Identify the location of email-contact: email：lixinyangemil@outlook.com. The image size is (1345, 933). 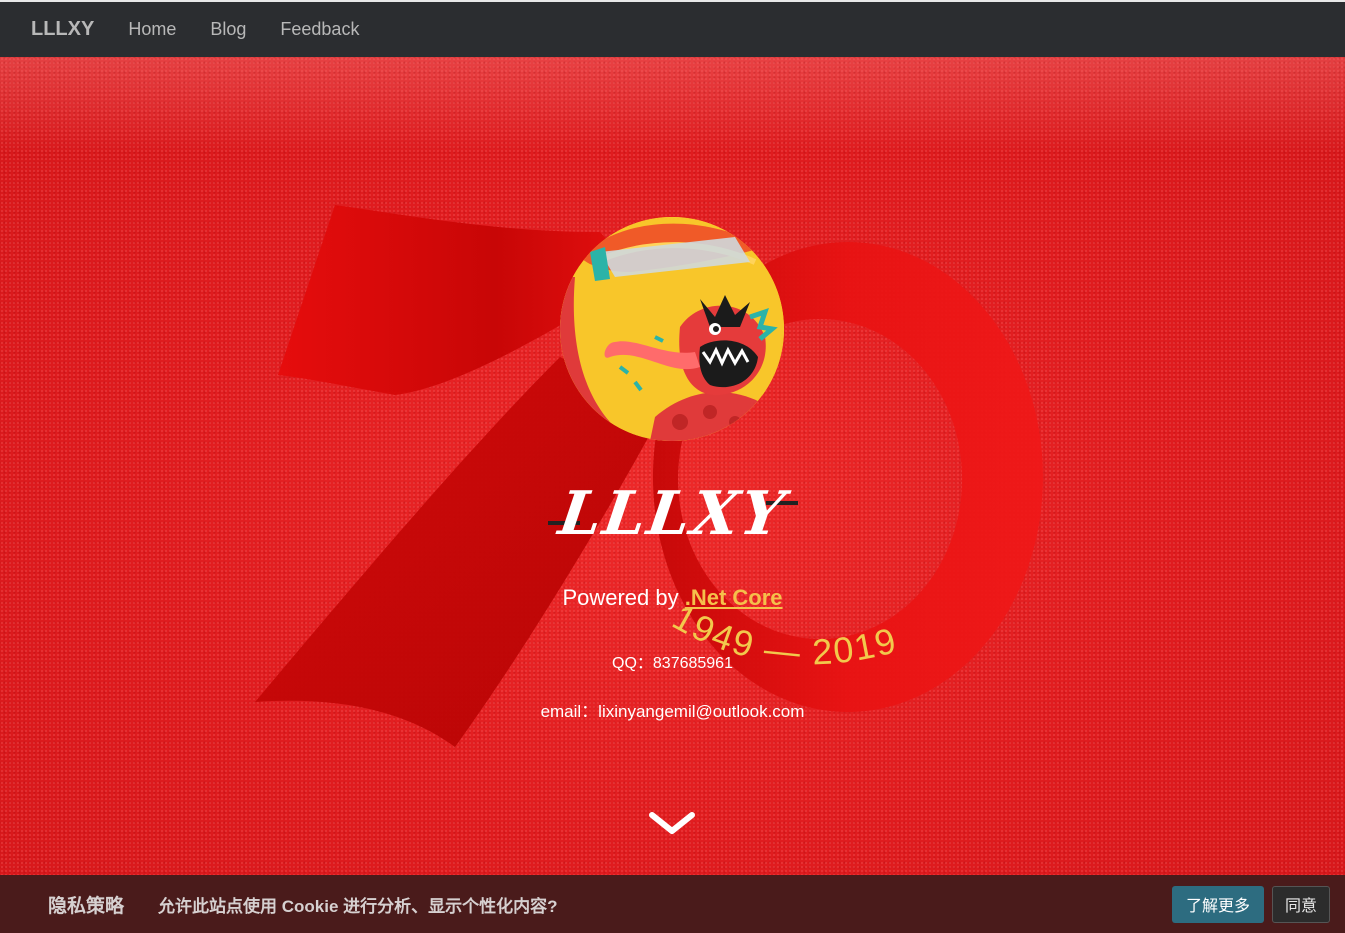
(672, 711).